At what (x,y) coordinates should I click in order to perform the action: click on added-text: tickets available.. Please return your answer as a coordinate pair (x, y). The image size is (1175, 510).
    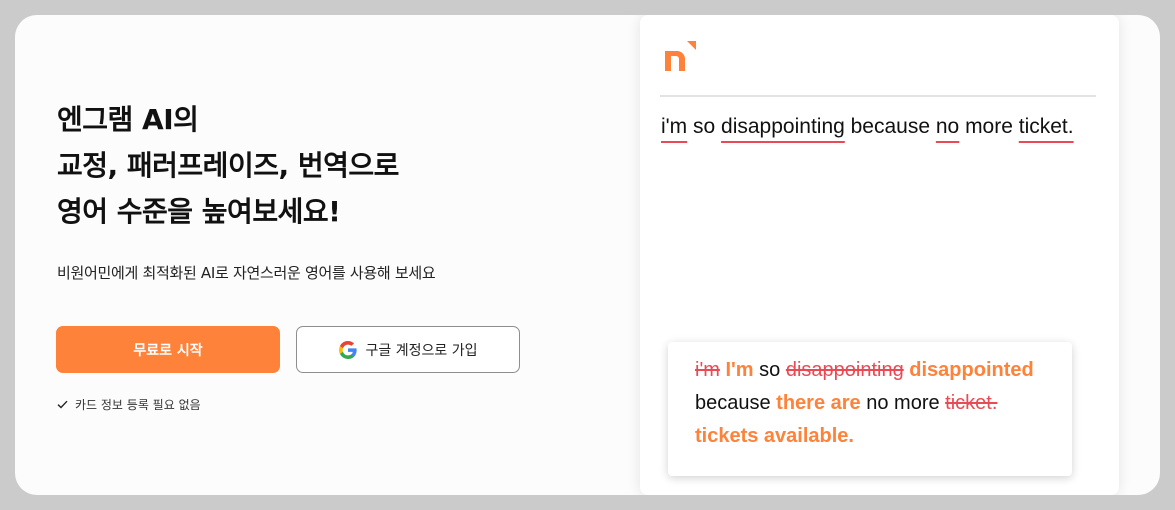
    Looking at the image, I should click on (774, 436).